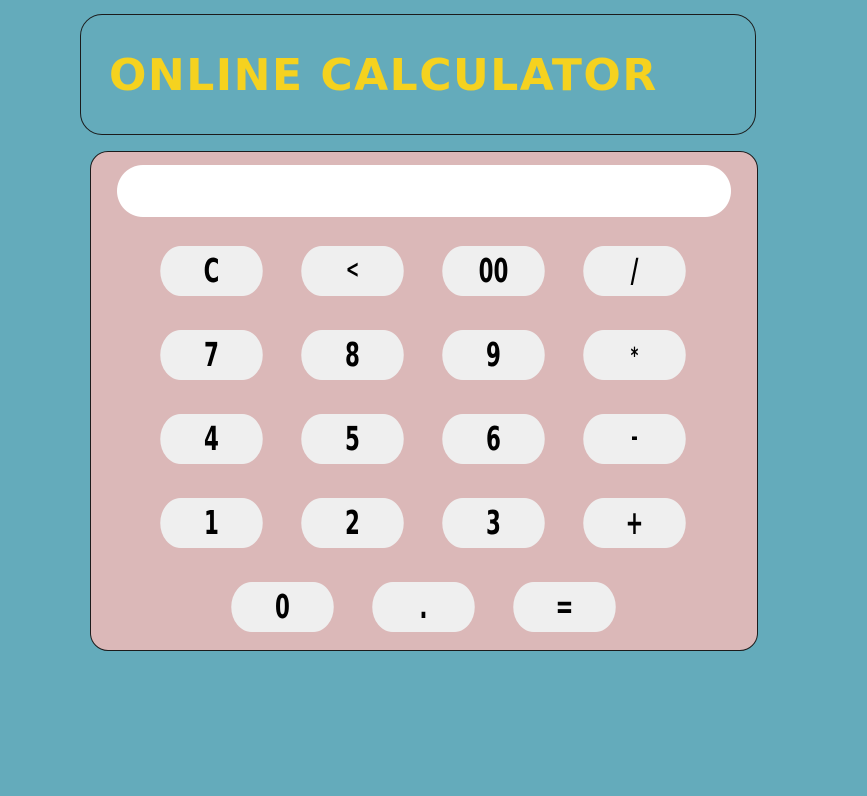  I want to click on divide-button: /, so click(634, 271).